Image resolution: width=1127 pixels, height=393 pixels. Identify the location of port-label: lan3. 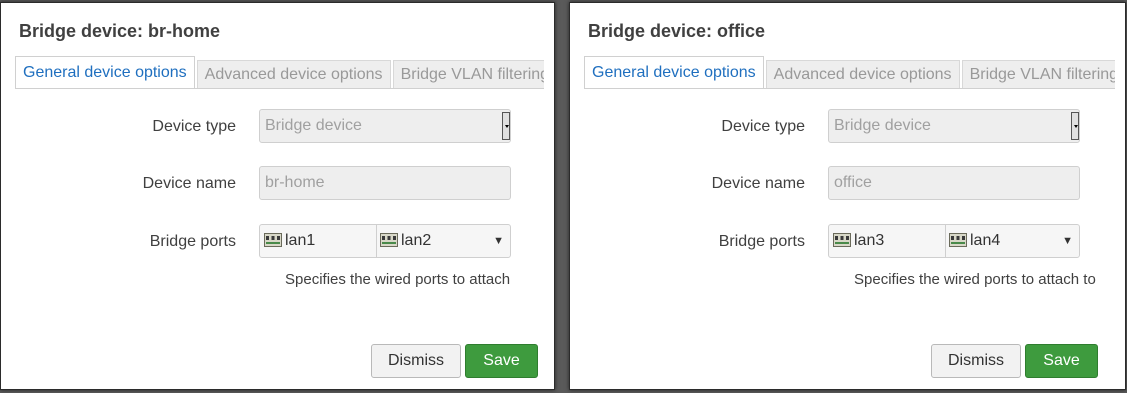
(869, 240).